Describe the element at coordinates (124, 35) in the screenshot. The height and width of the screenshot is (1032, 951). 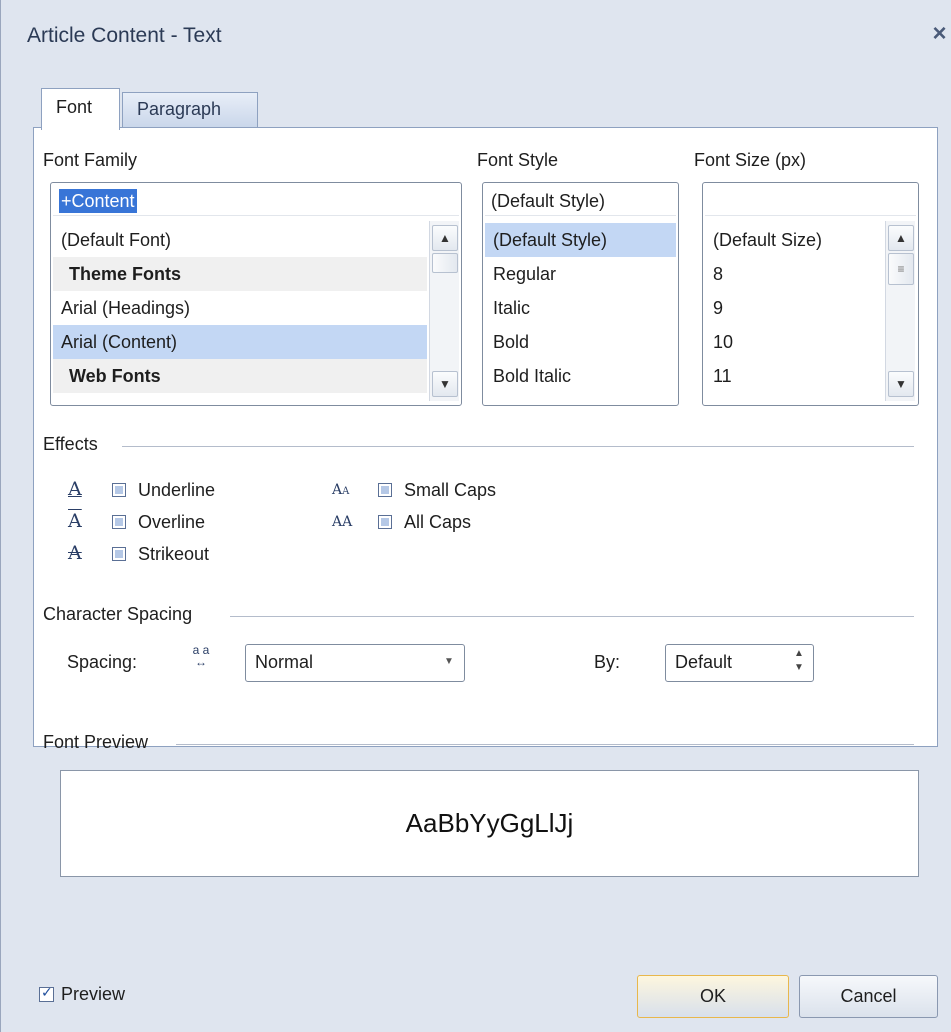
I see `dialog-title: Article Content - Text` at that location.